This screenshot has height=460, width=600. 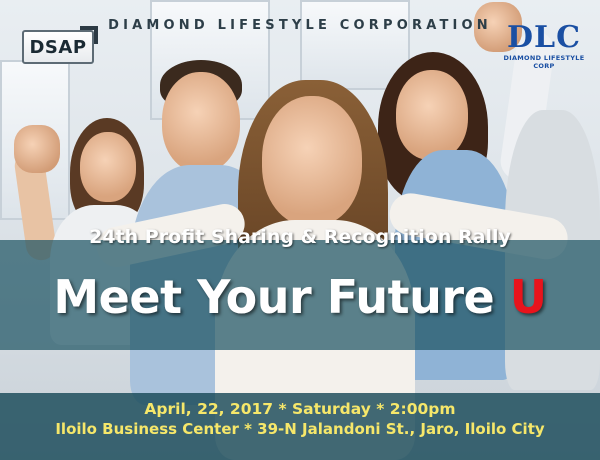 I want to click on headline: Meet Your Future U, so click(x=300, y=297).